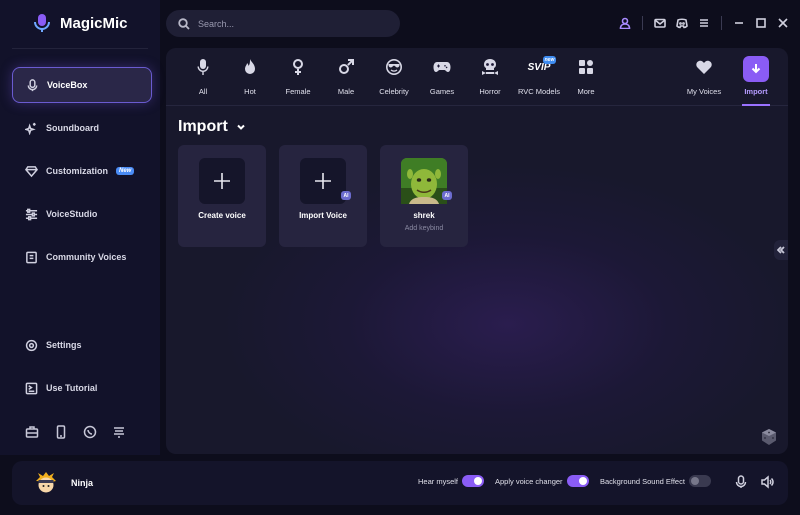  I want to click on ai-badge: AI, so click(346, 195).